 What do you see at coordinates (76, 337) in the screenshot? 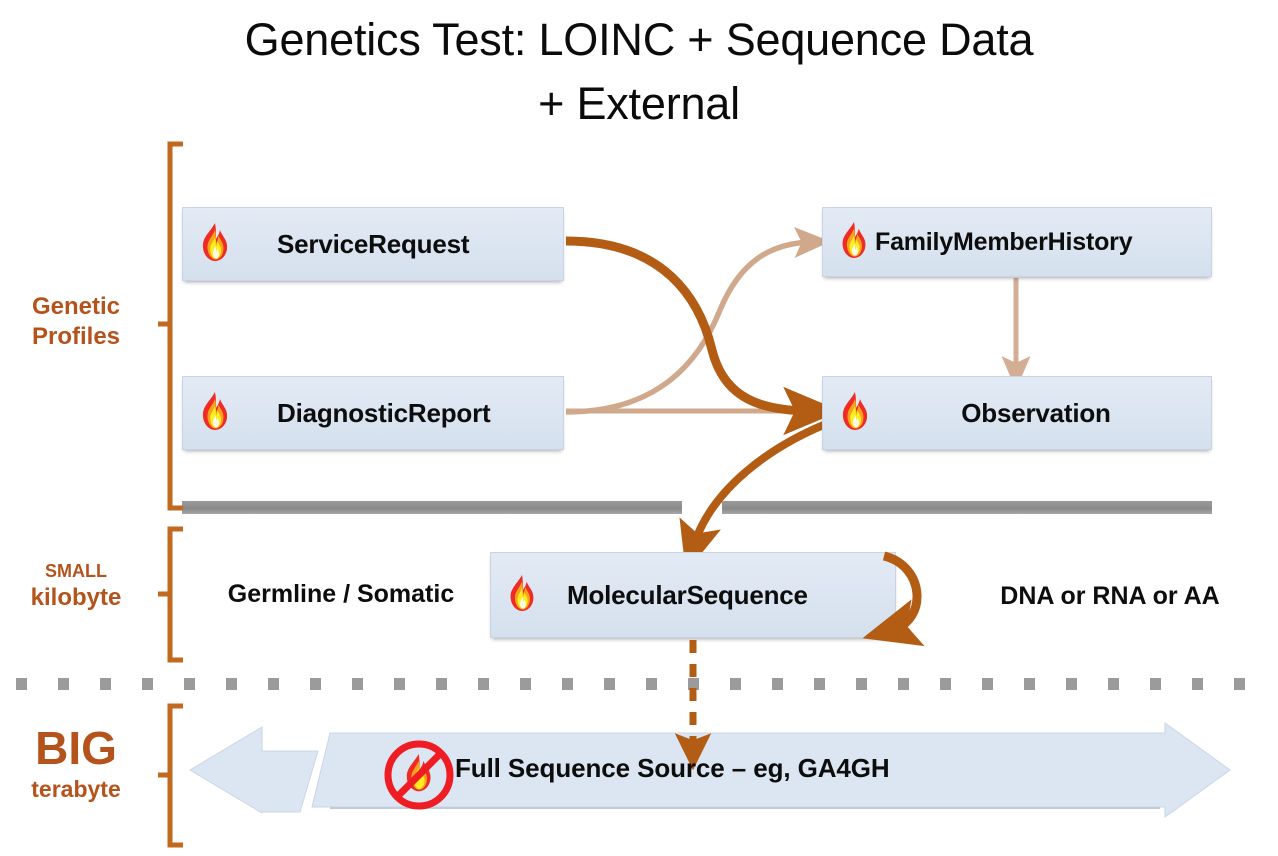
I see `section-label-line-2: Profiles` at bounding box center [76, 337].